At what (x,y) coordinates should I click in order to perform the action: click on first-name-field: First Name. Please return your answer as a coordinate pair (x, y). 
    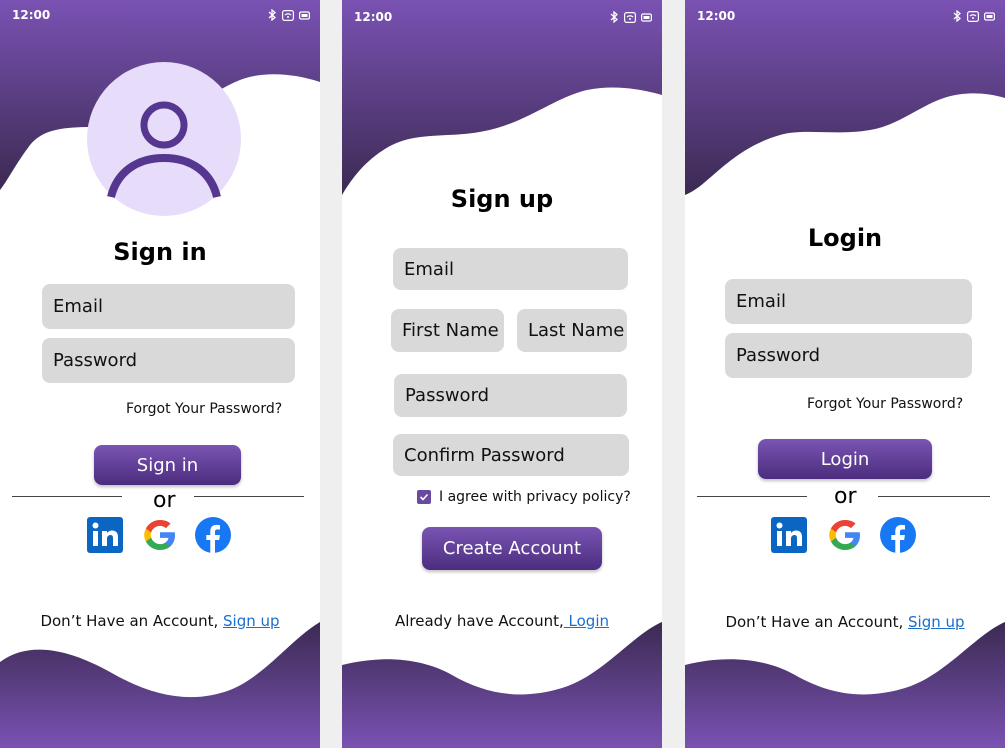
    Looking at the image, I should click on (447, 330).